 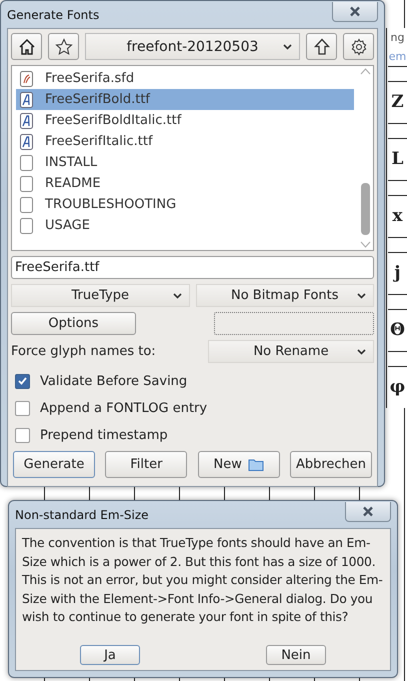 I want to click on filename-field: FreeSerifa.ttf, so click(x=192, y=267).